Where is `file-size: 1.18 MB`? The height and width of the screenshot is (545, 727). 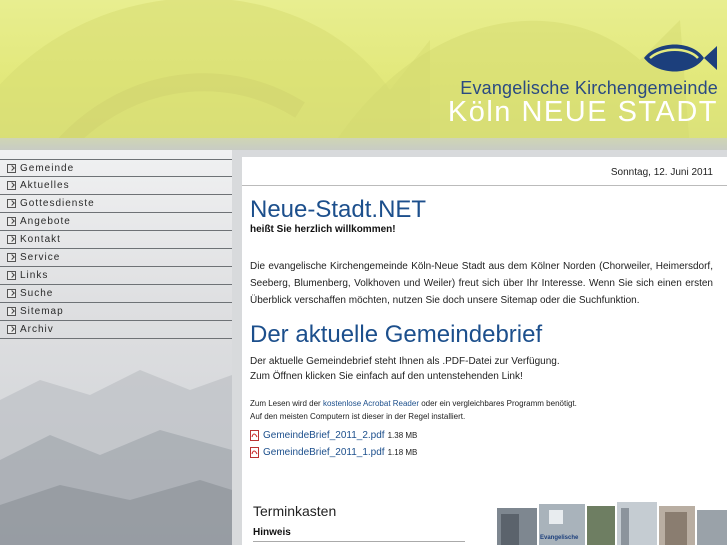 file-size: 1.18 MB is located at coordinates (402, 452).